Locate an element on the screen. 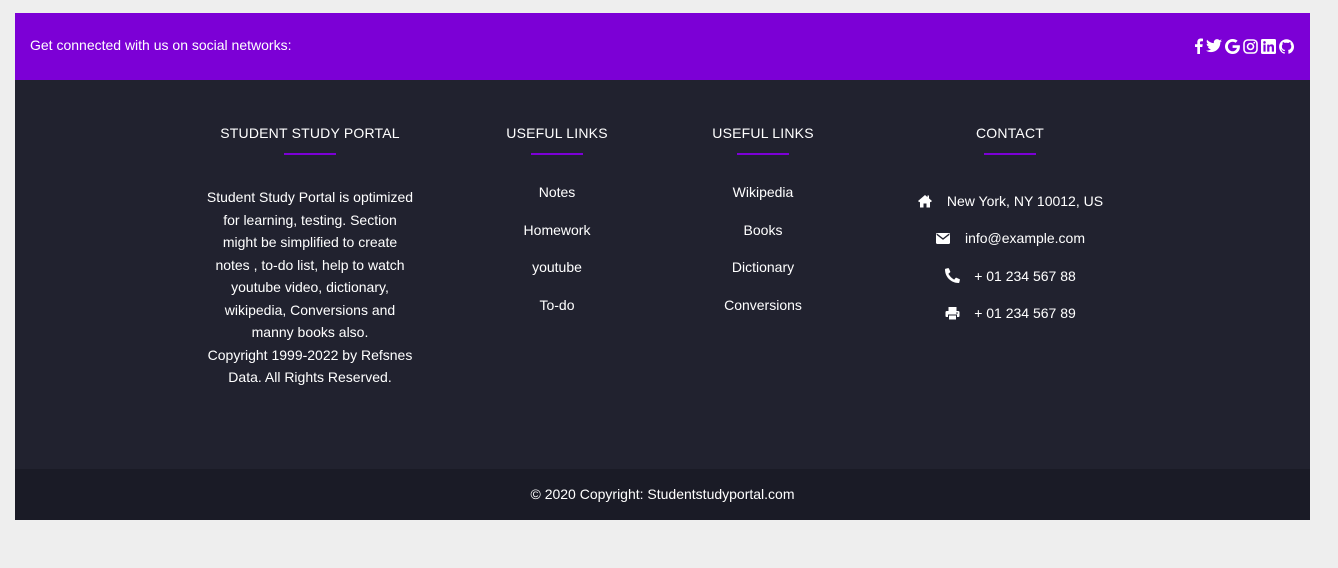 This screenshot has width=1338, height=568. link-item: Notes is located at coordinates (557, 201).